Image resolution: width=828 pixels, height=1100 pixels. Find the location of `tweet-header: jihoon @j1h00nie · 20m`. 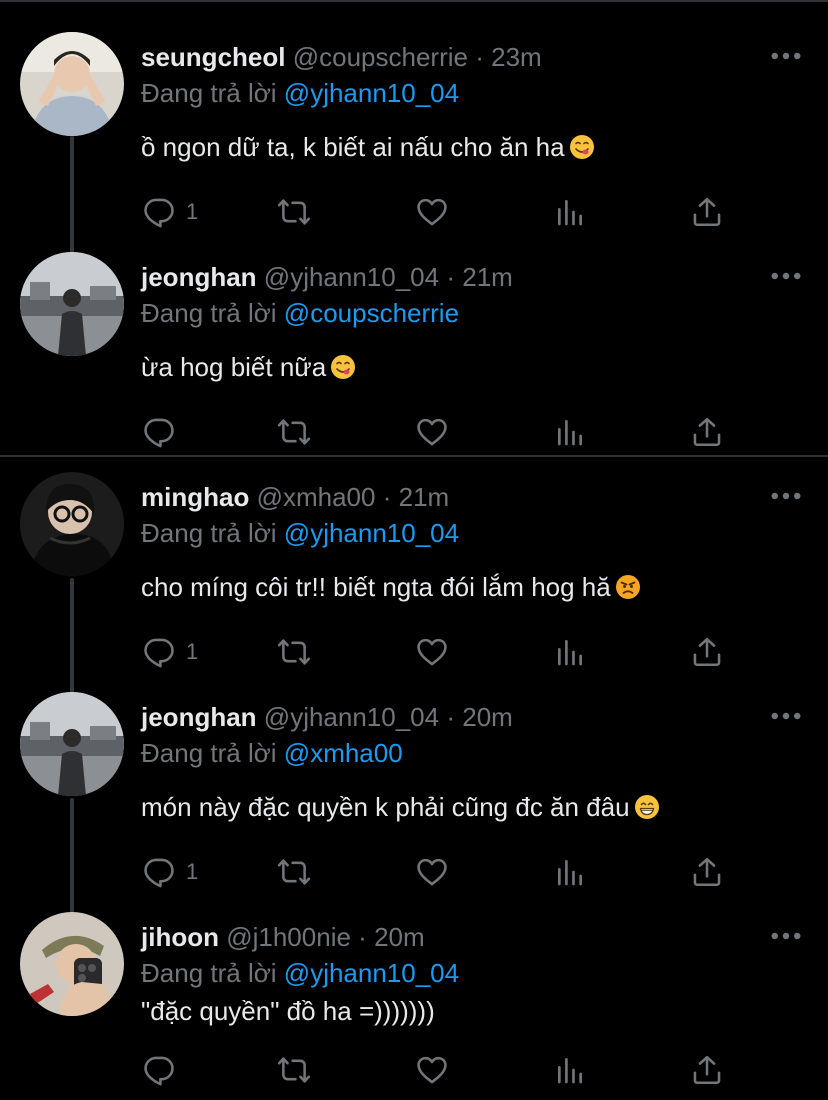

tweet-header: jihoon @j1h00nie · 20m is located at coordinates (283, 937).